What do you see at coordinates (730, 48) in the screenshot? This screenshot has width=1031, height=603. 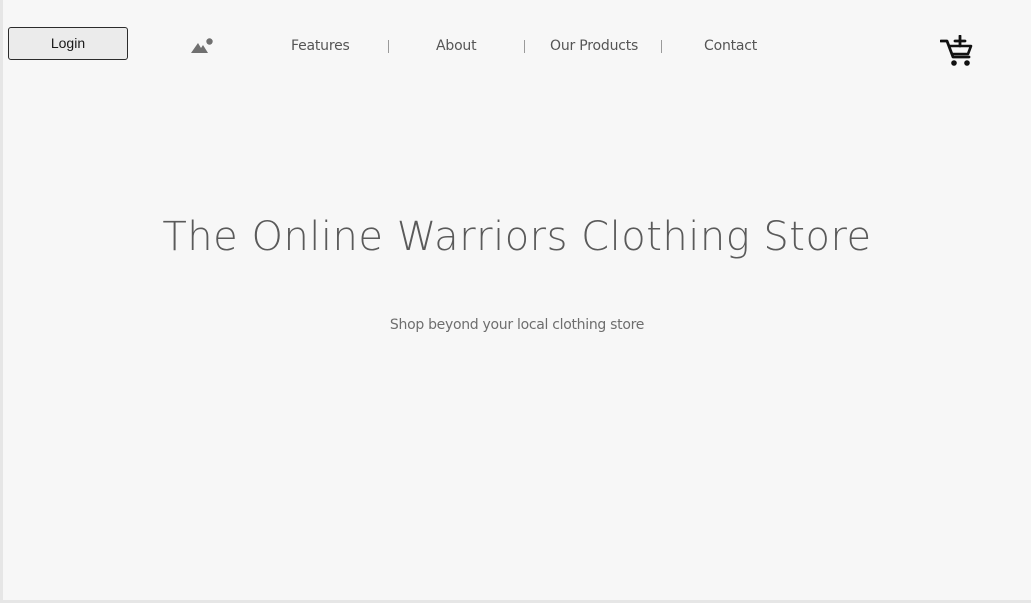 I see `nav-item-contact: Contact` at bounding box center [730, 48].